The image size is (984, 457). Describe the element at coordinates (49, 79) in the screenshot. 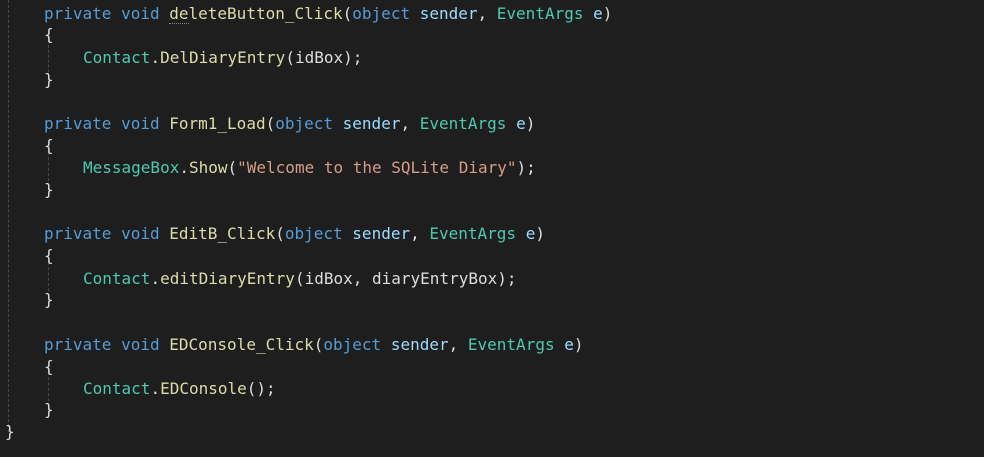

I see `close-brace-1: }` at that location.